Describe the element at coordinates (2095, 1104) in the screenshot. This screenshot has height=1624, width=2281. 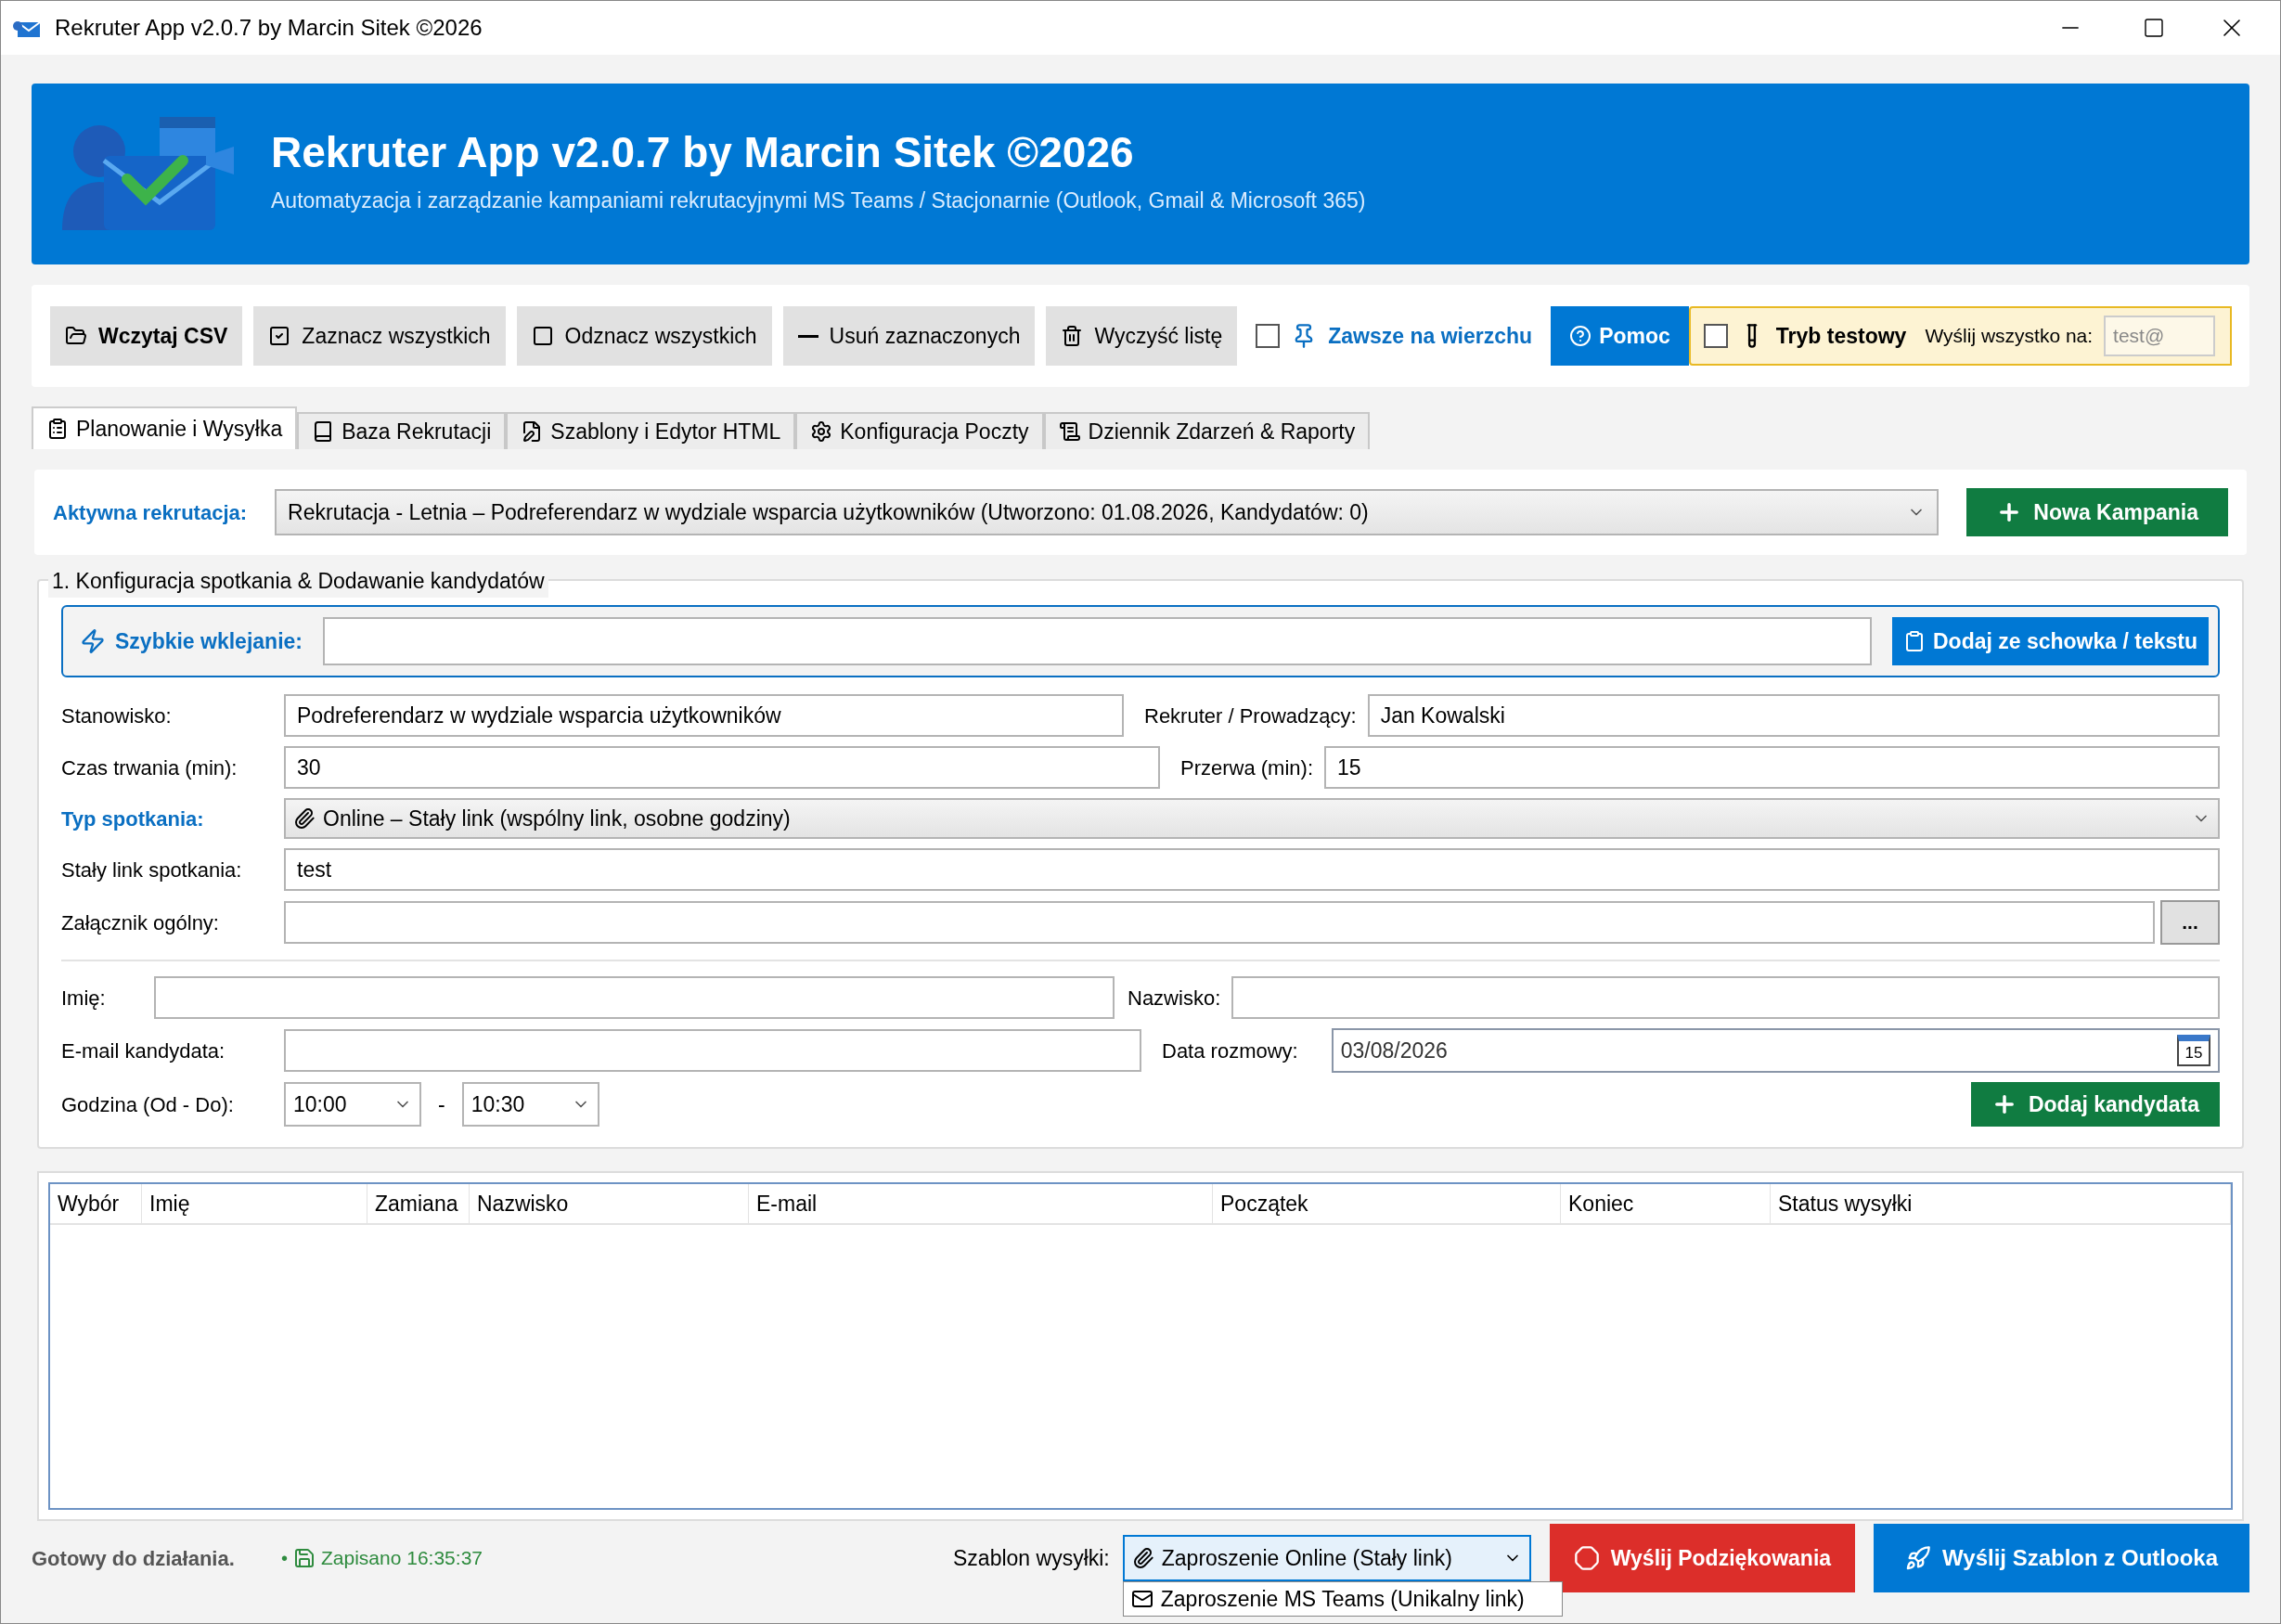
I see `add-candidate-button: Dodaj kandydata` at that location.